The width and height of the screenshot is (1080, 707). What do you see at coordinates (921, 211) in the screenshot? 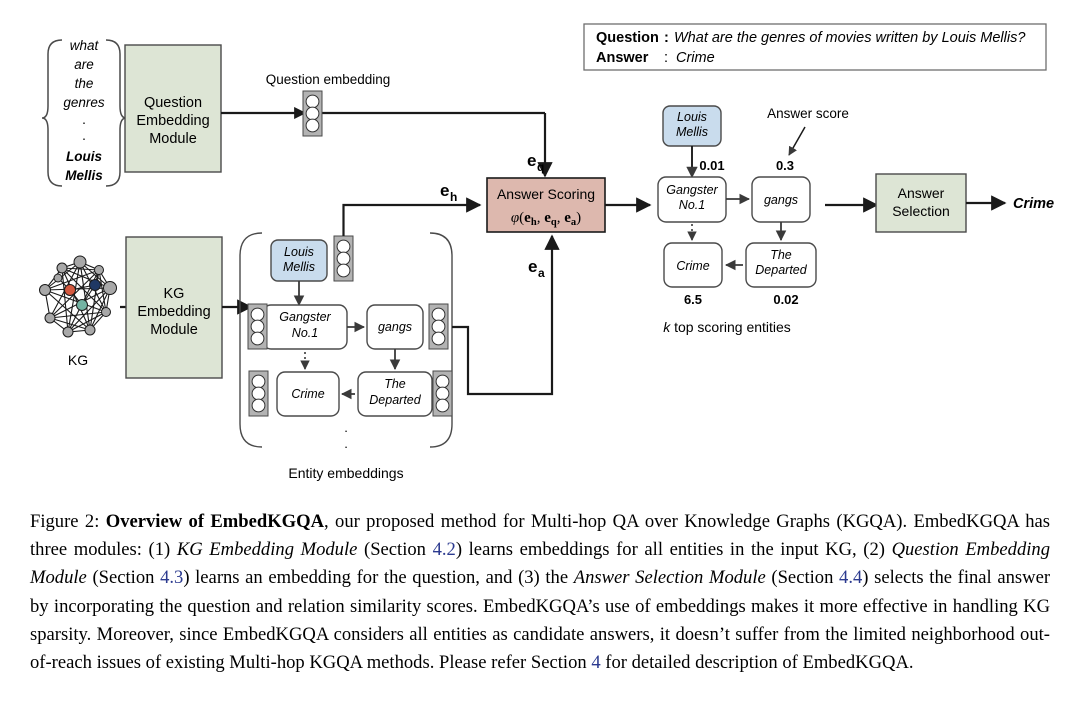
I see `answer-selection-line-1: Selection` at bounding box center [921, 211].